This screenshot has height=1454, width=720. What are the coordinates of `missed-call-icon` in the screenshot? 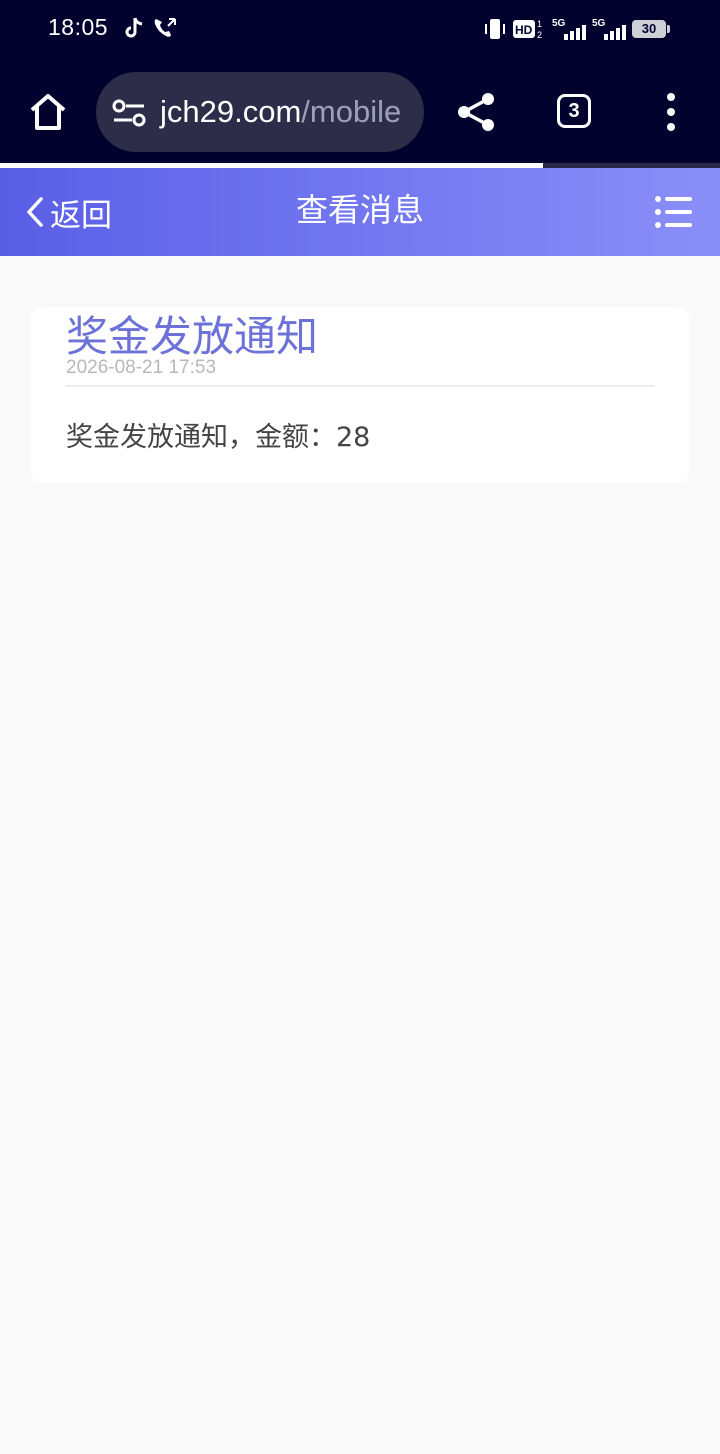 It's located at (165, 27).